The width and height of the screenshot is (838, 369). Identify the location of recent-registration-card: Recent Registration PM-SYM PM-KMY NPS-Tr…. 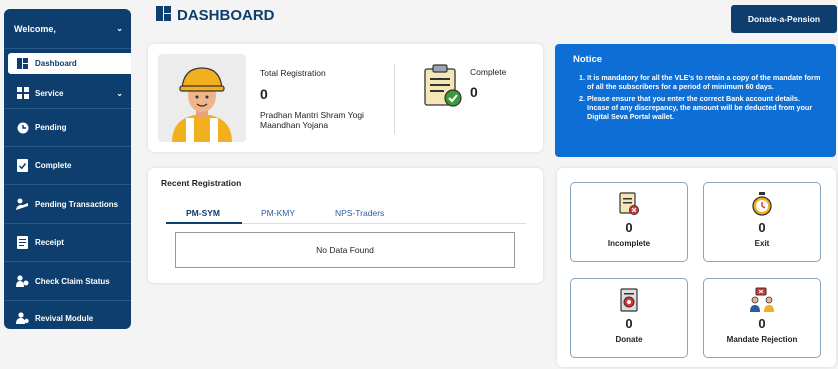
(345, 225).